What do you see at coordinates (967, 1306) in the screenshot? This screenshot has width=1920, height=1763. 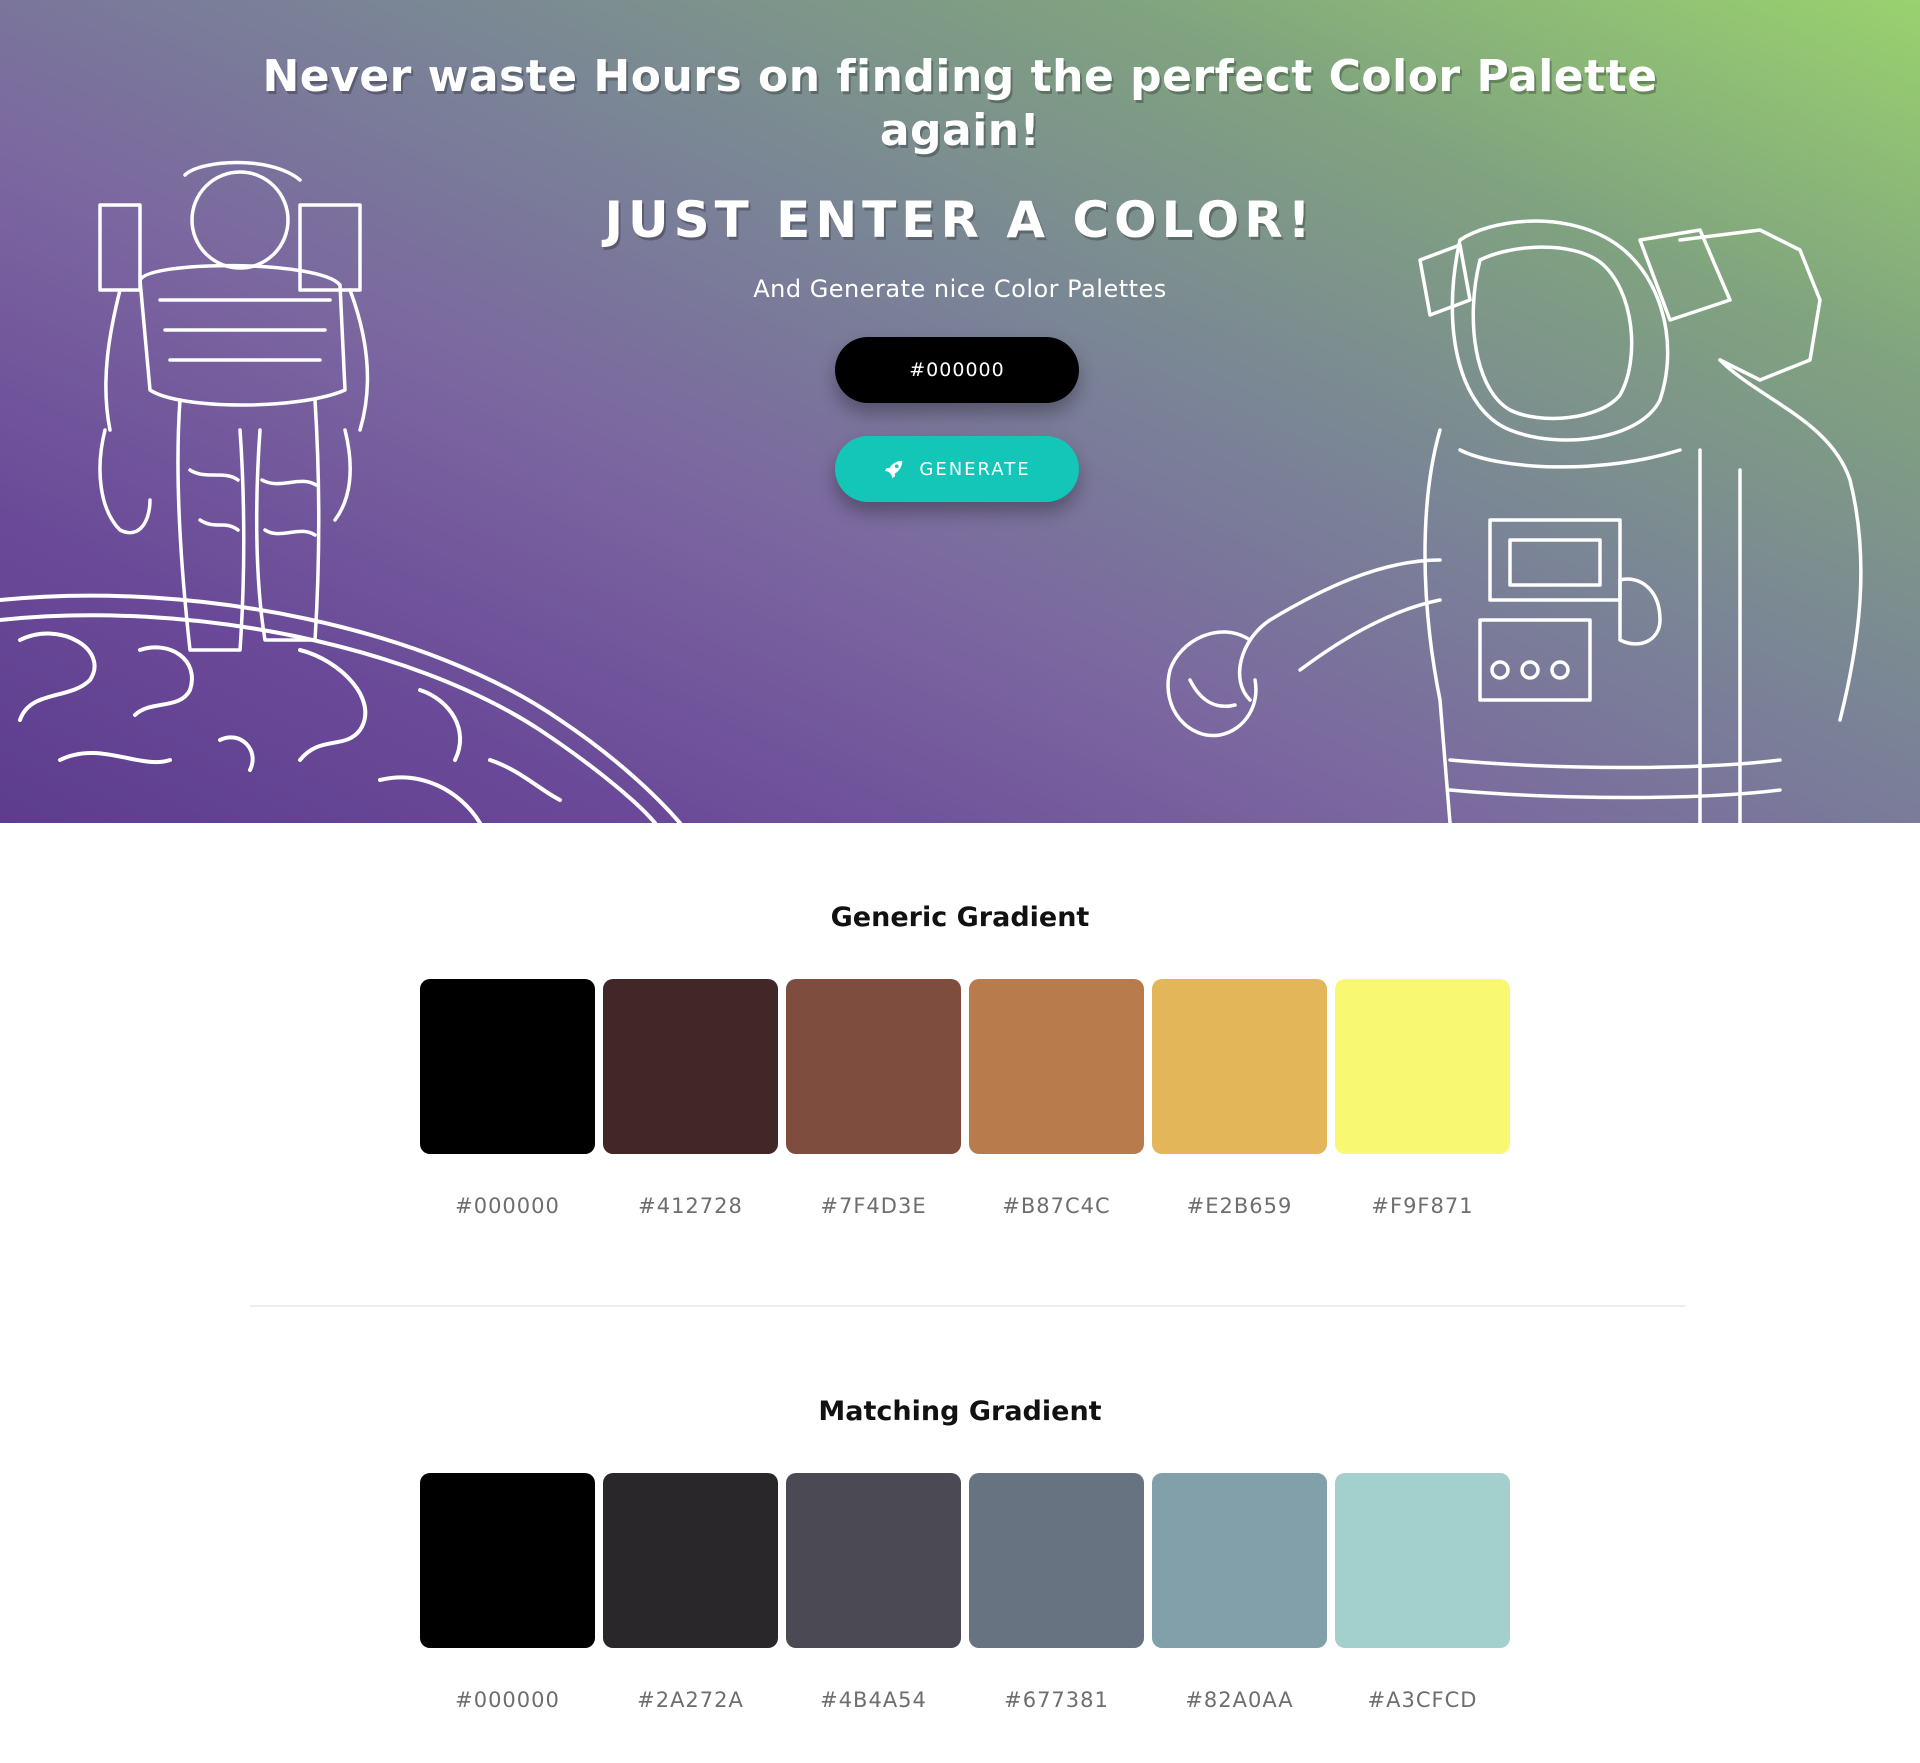 I see `section-divider` at bounding box center [967, 1306].